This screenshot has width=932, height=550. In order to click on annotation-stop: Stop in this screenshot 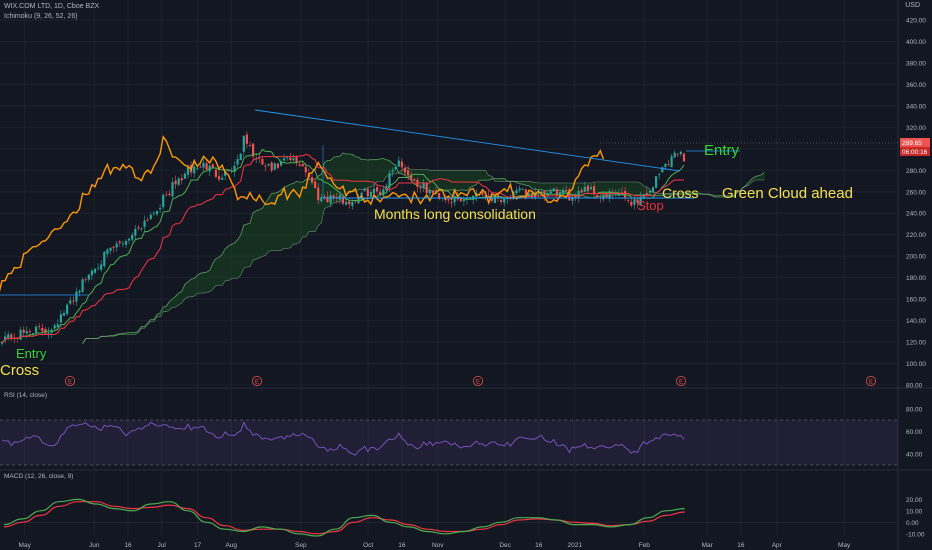, I will do `click(650, 205)`.